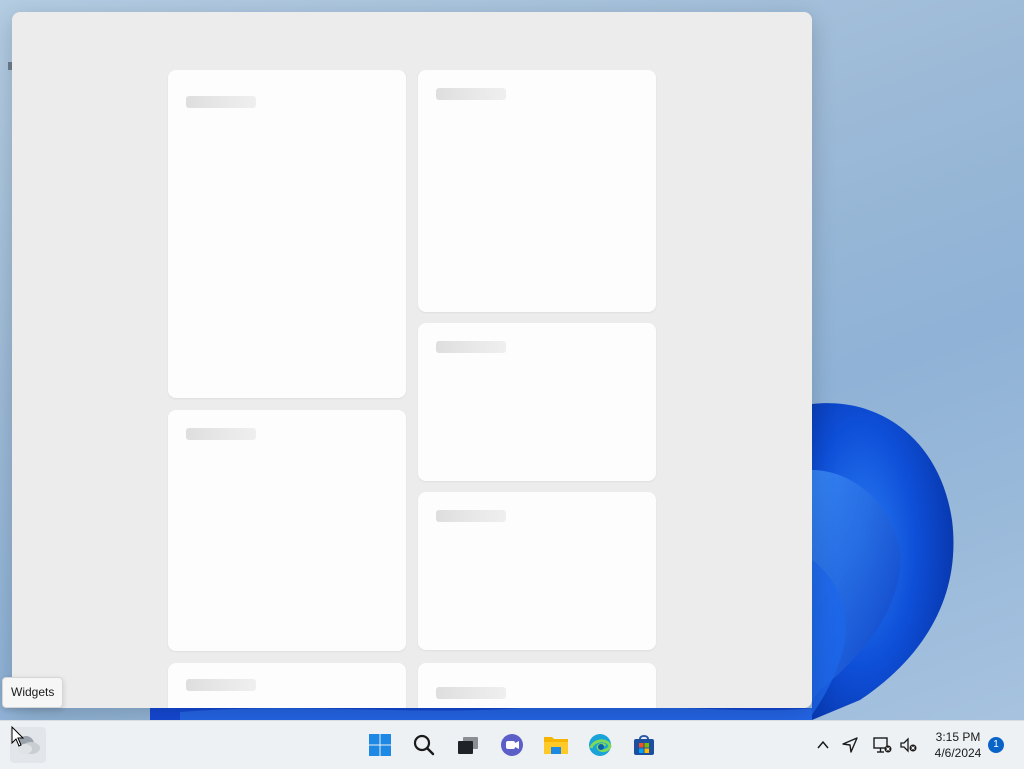 This screenshot has width=1024, height=769. I want to click on windows-logo-icon, so click(380, 745).